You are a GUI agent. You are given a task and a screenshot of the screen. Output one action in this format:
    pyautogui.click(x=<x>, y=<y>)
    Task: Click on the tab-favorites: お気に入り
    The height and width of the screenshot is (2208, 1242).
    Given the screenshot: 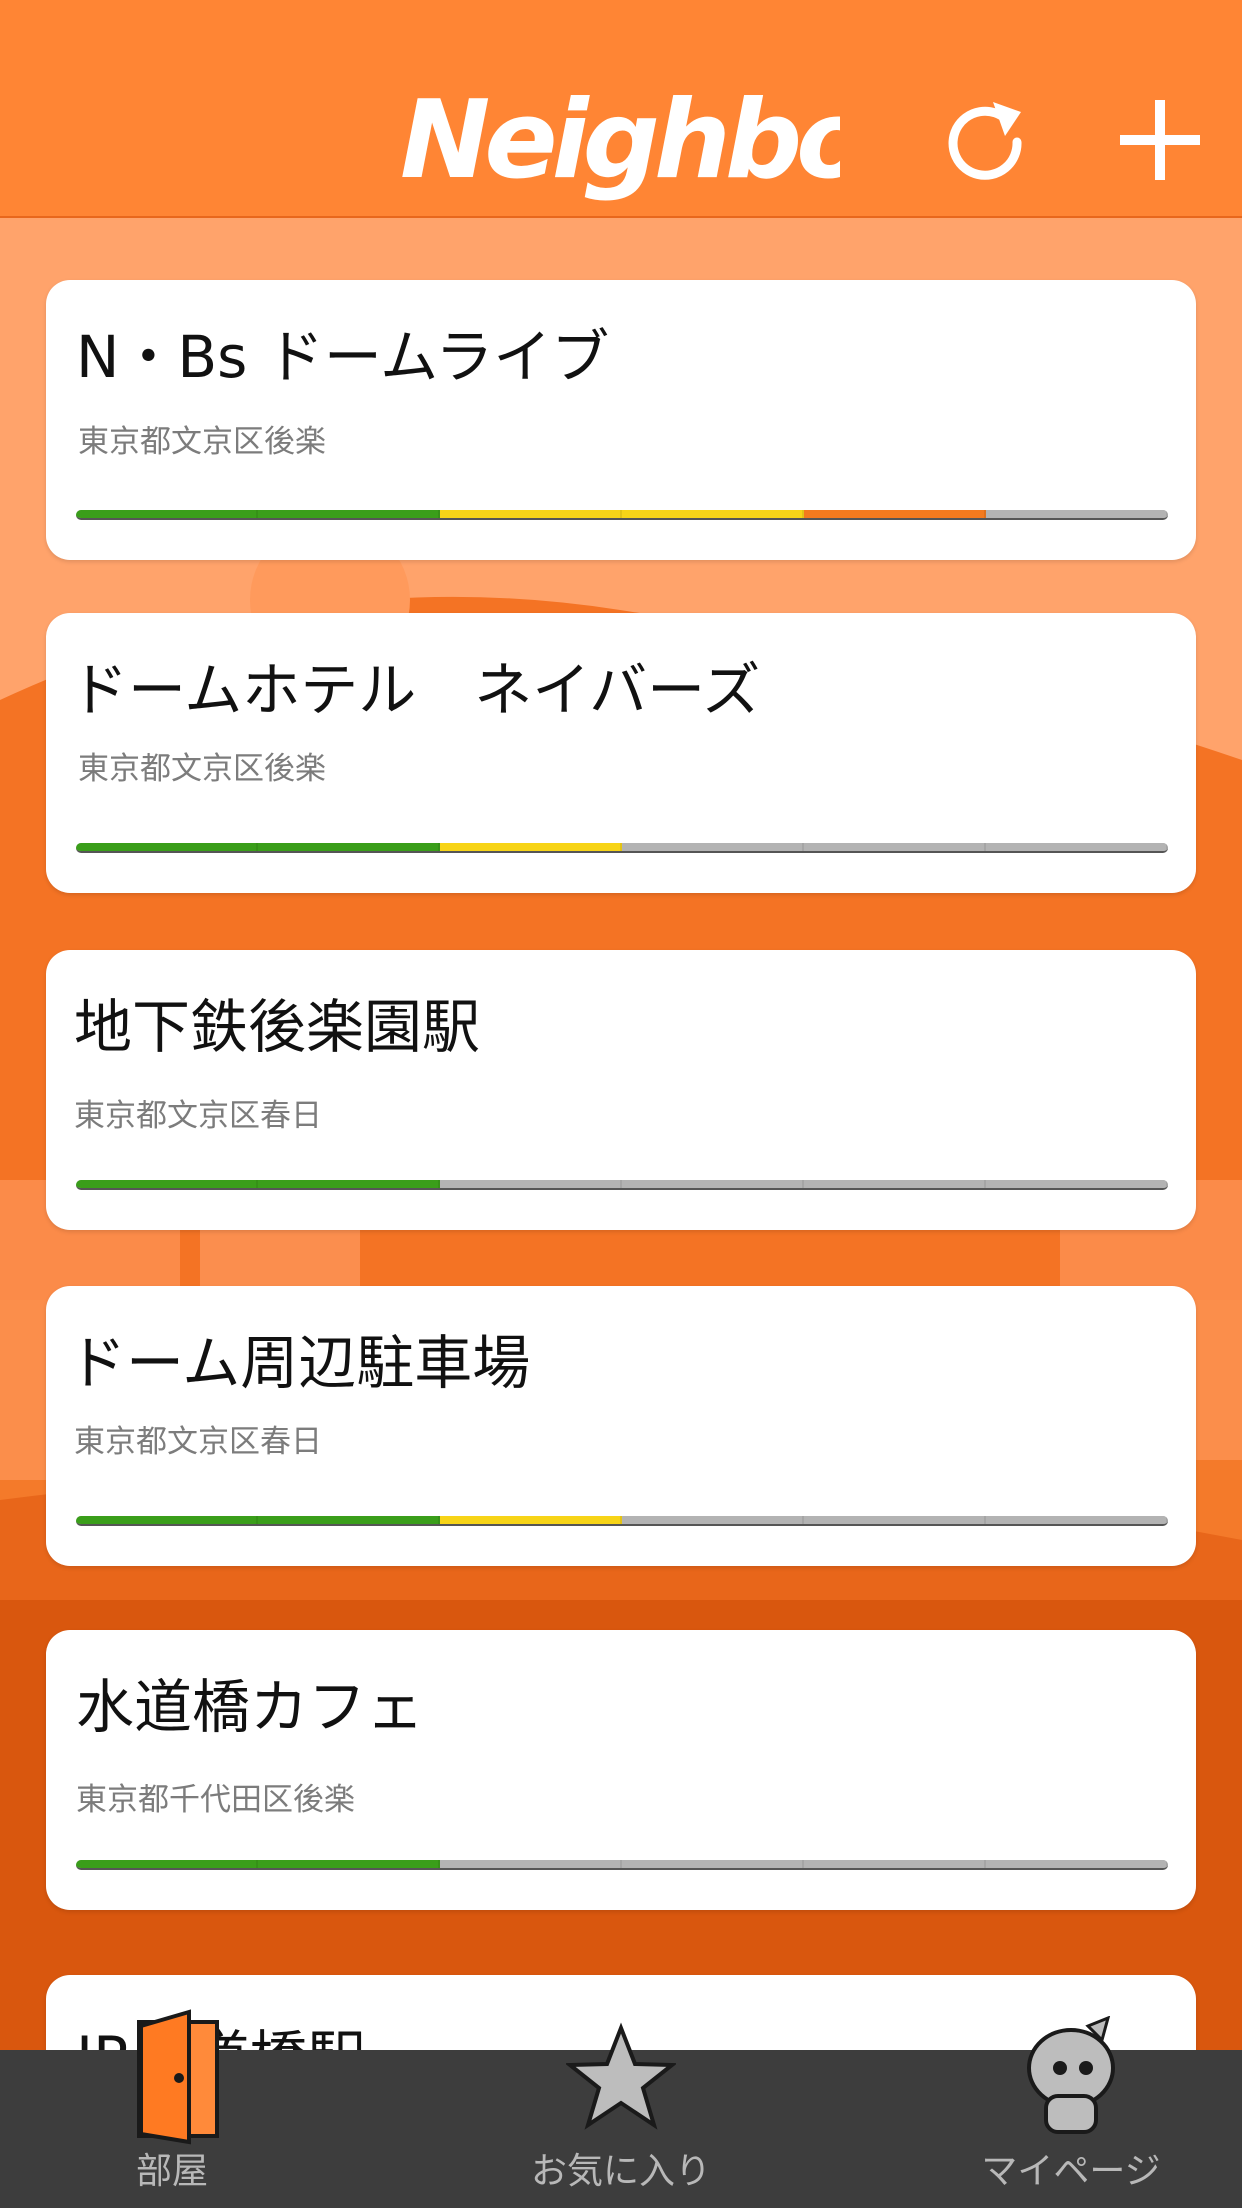 What is the action you would take?
    pyautogui.click(x=621, y=2115)
    